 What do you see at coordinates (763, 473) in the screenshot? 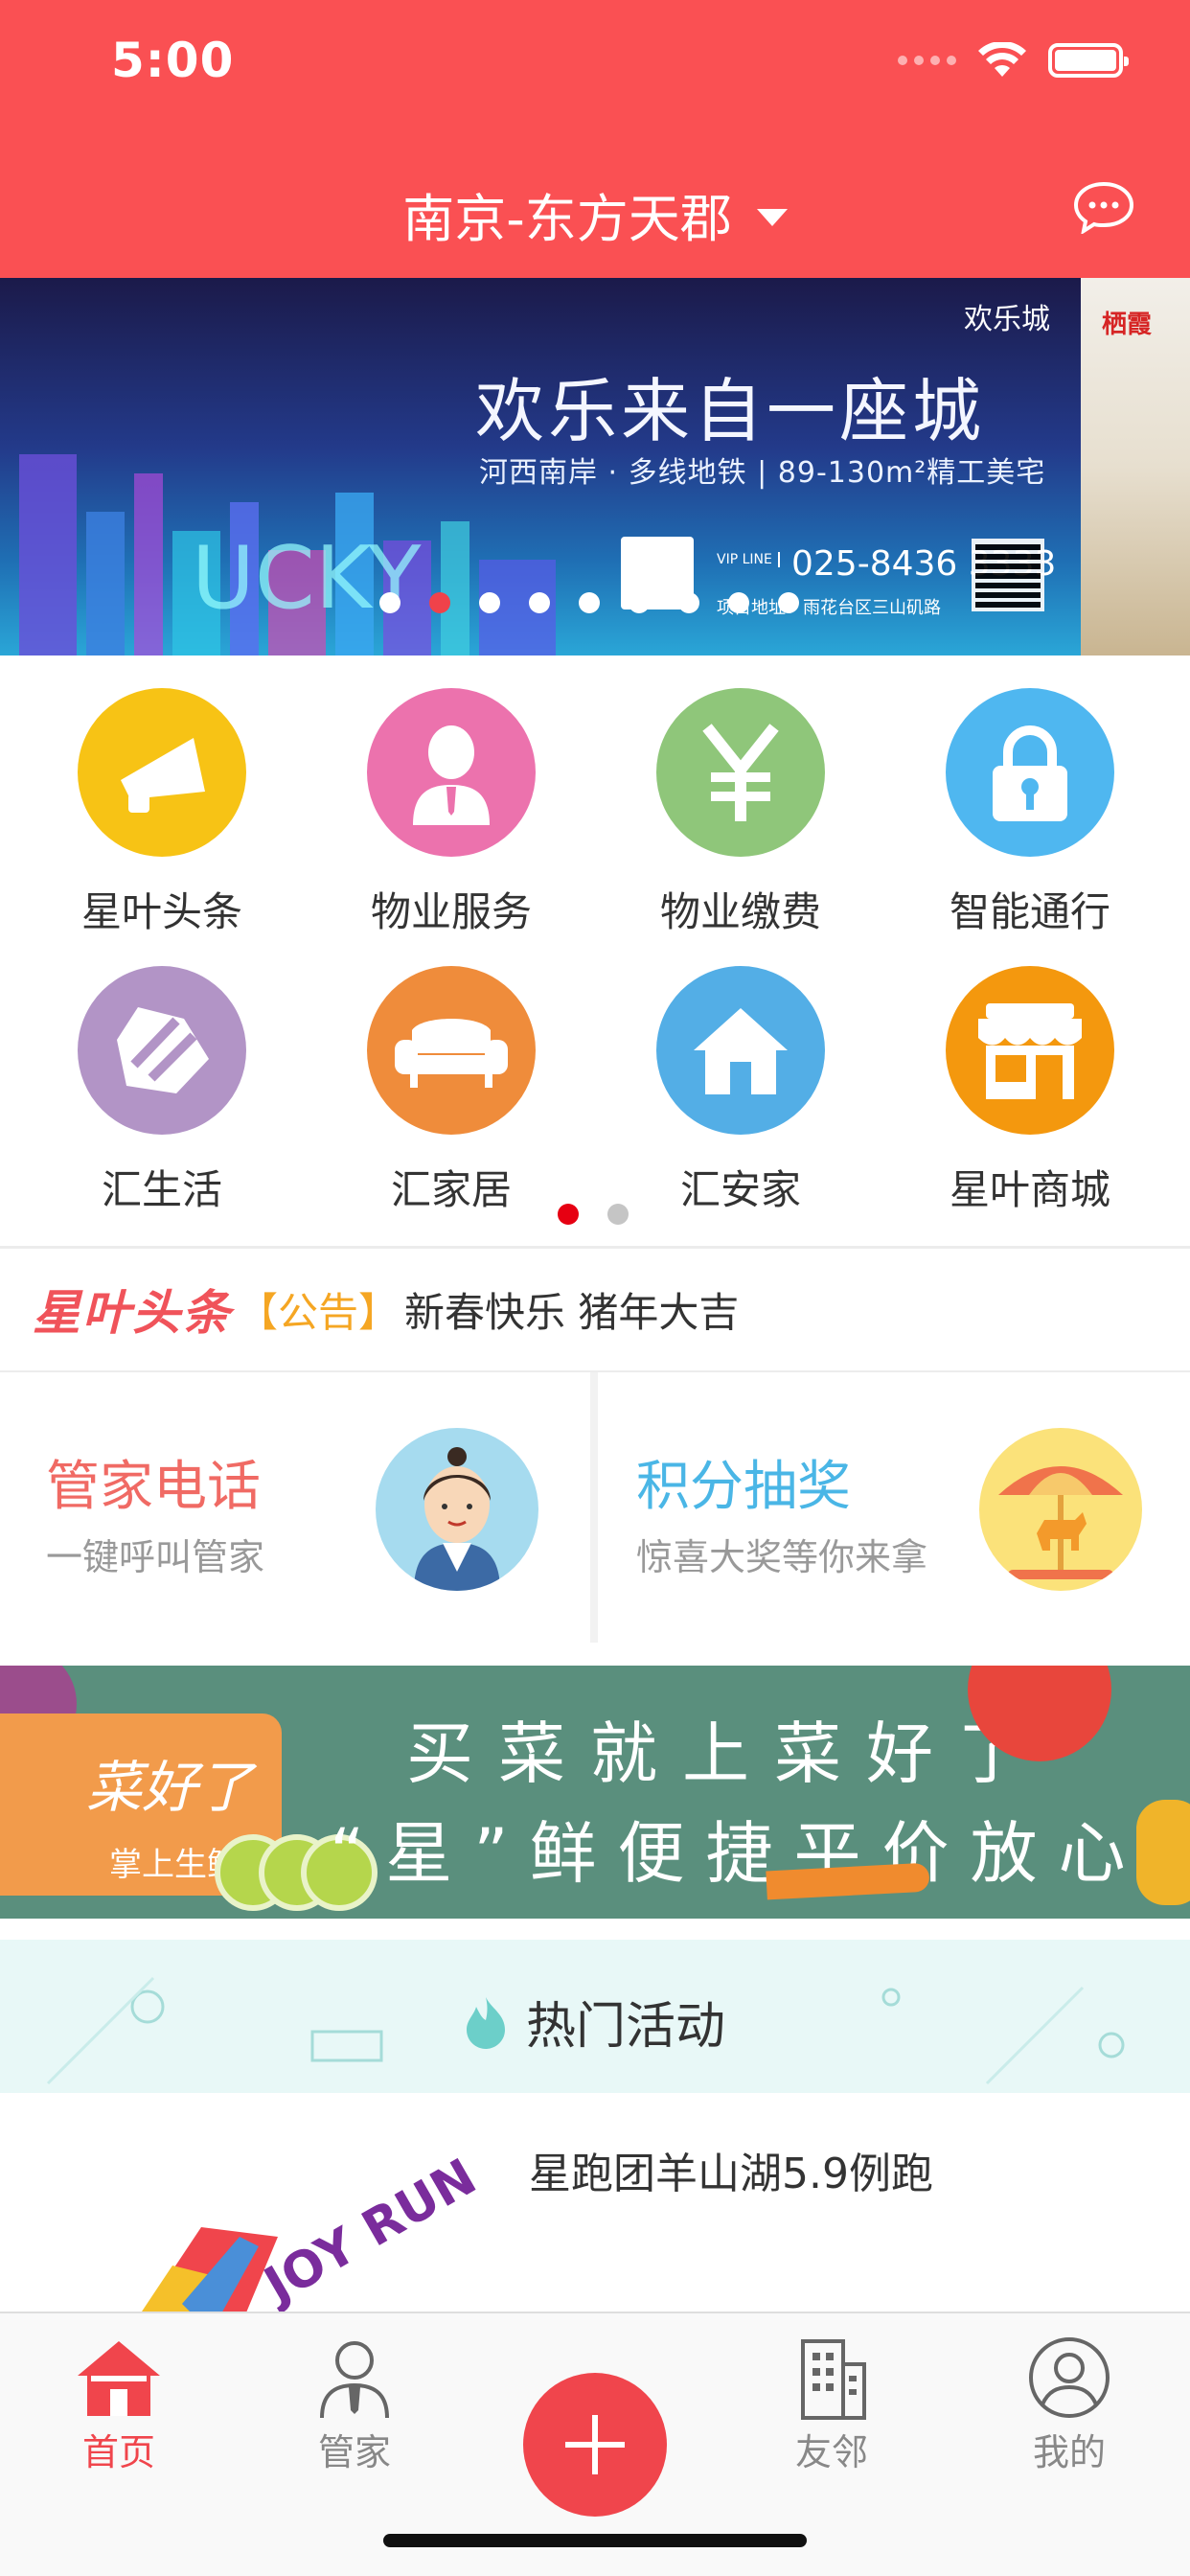
I see `banner-subline: 河西南岸 · 多线地铁 | 89-130m²精工美宅` at bounding box center [763, 473].